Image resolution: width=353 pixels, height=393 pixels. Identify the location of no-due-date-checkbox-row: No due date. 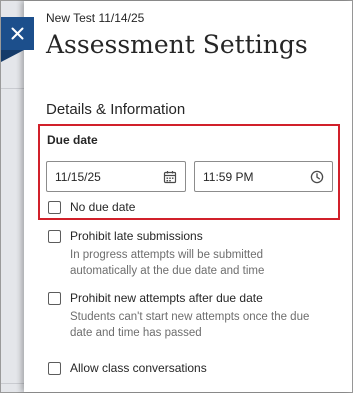
(91, 207).